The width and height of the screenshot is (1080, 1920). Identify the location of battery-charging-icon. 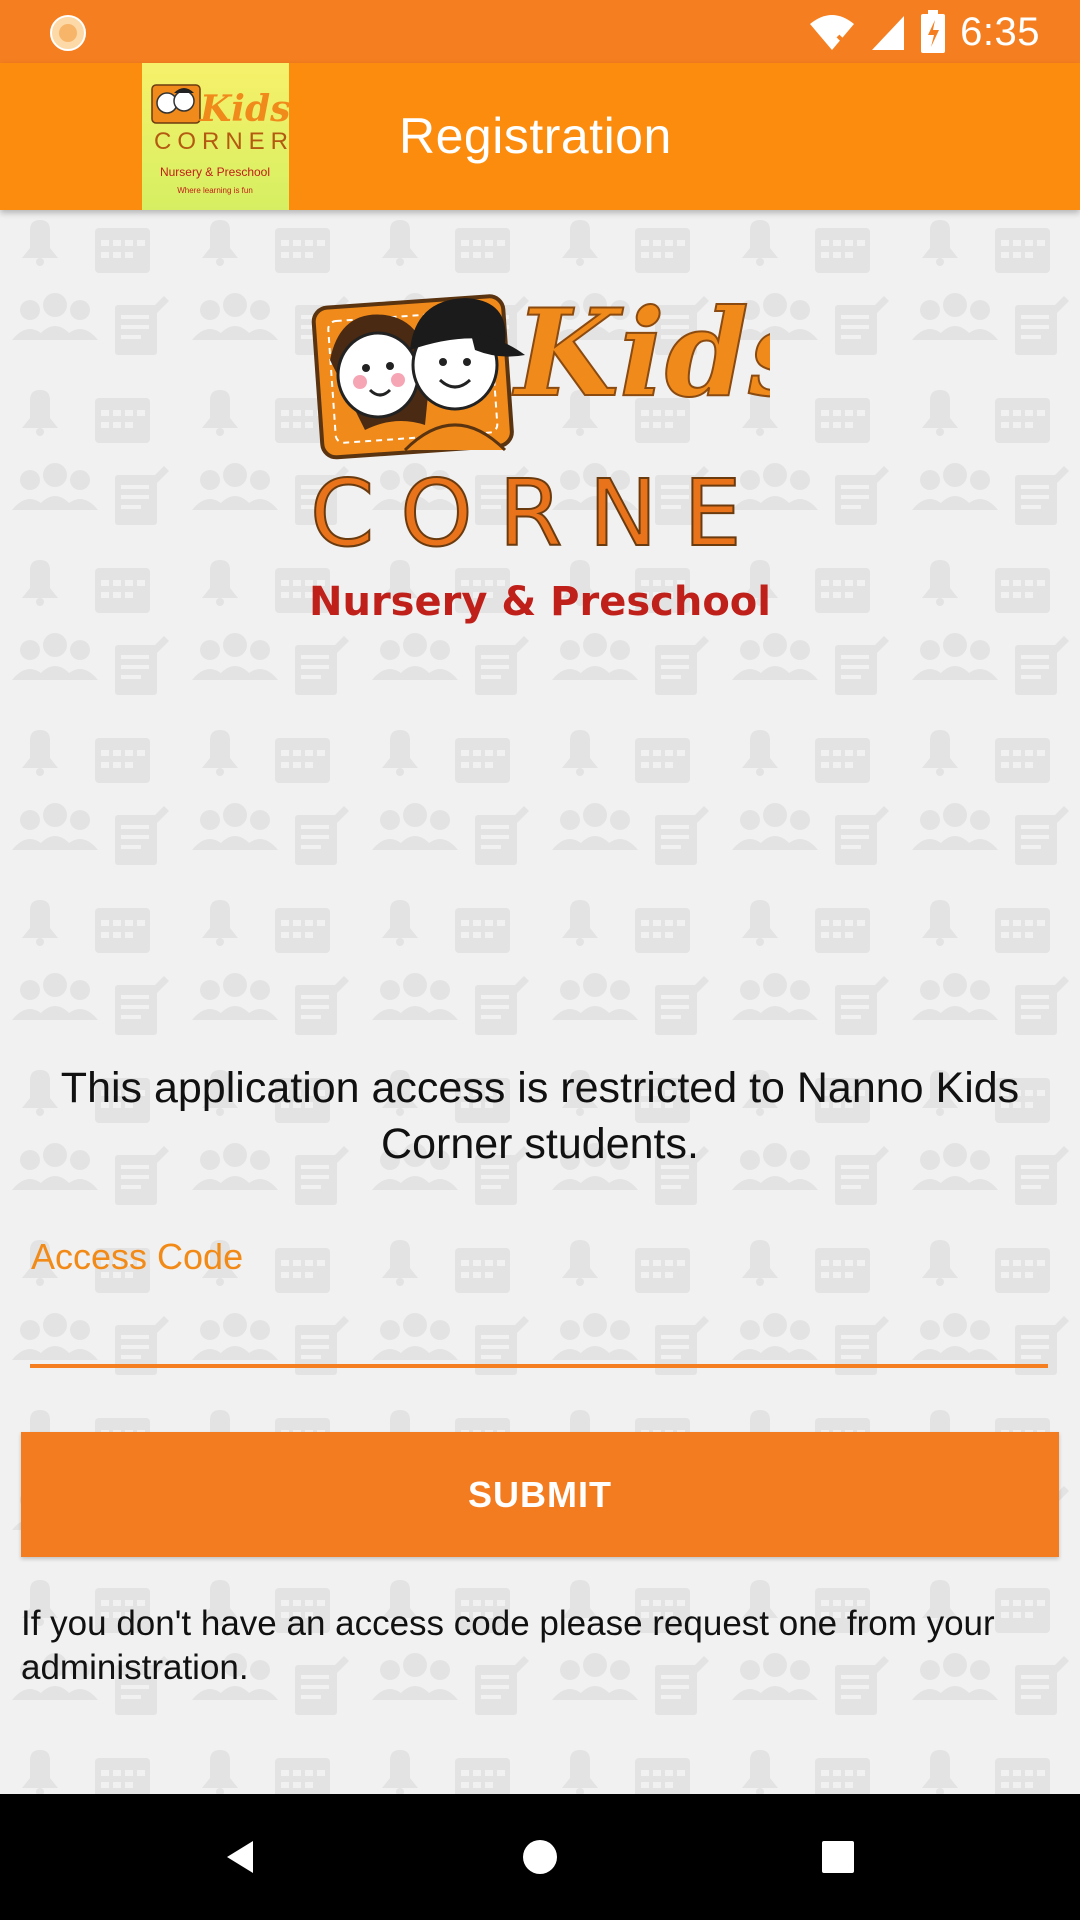
(933, 31).